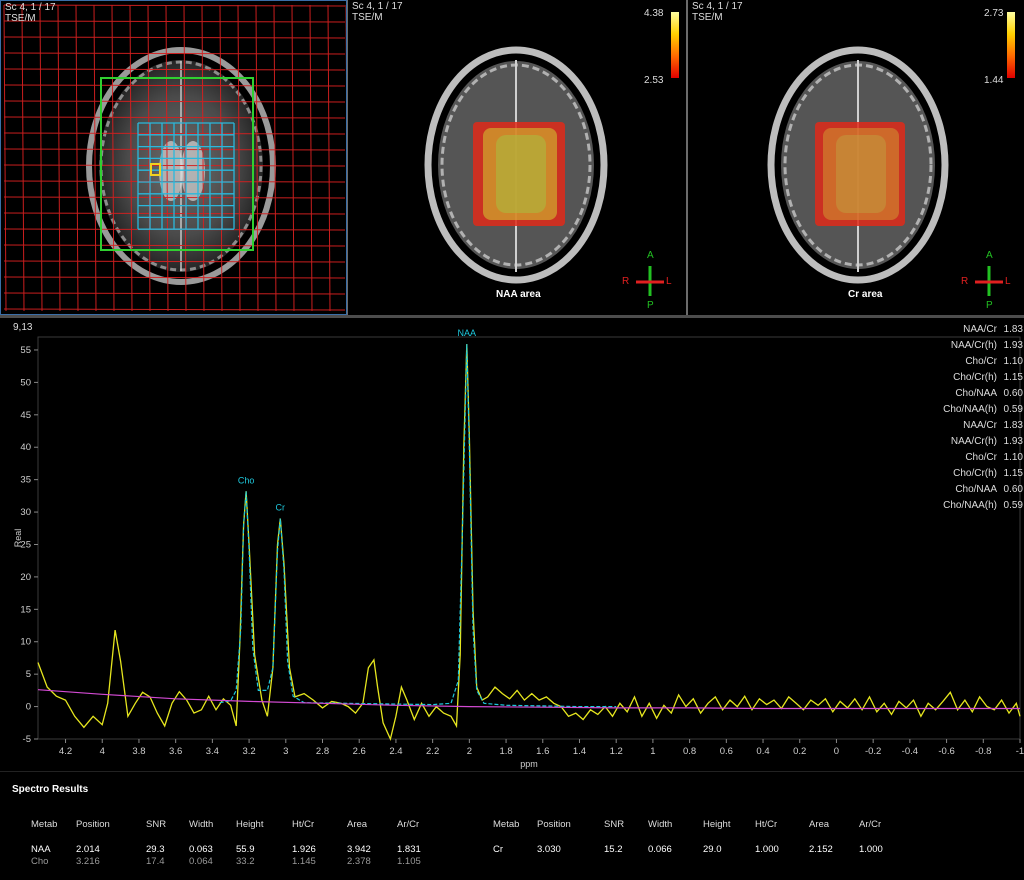  What do you see at coordinates (1011, 45) in the screenshot?
I see `color-scale-bar` at bounding box center [1011, 45].